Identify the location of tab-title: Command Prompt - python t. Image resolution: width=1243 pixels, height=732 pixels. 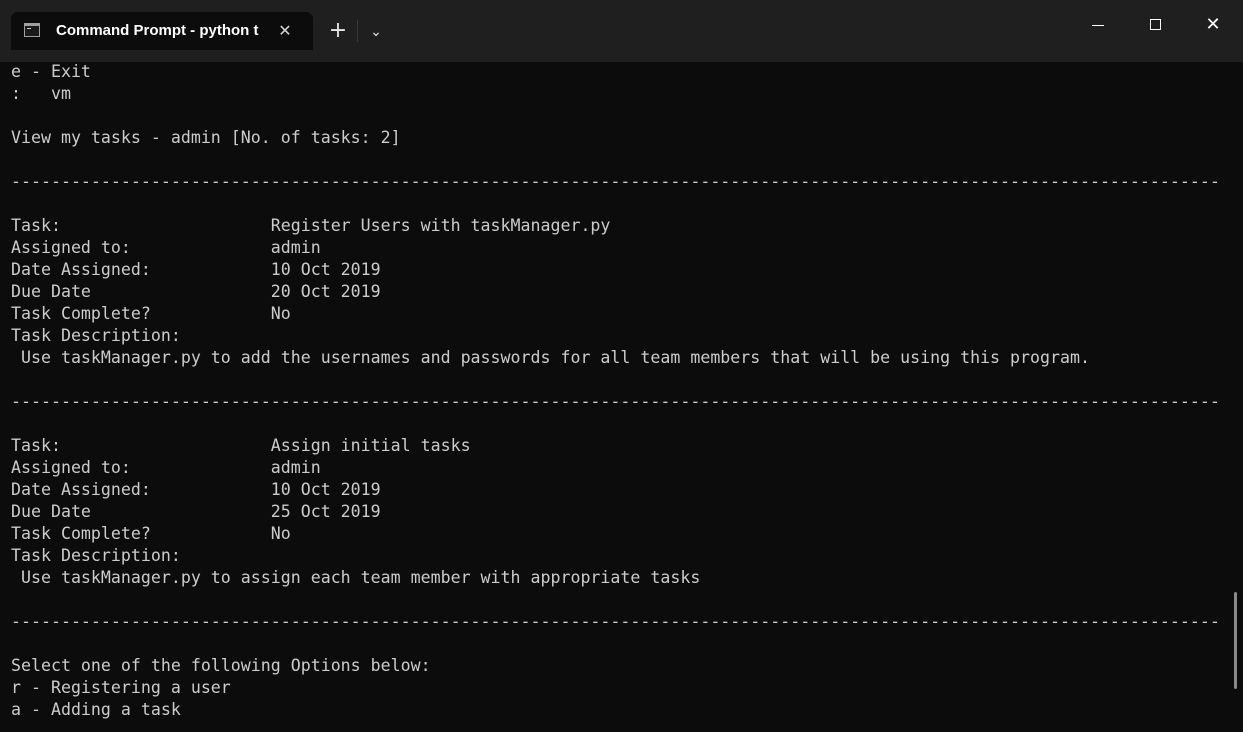
(157, 30).